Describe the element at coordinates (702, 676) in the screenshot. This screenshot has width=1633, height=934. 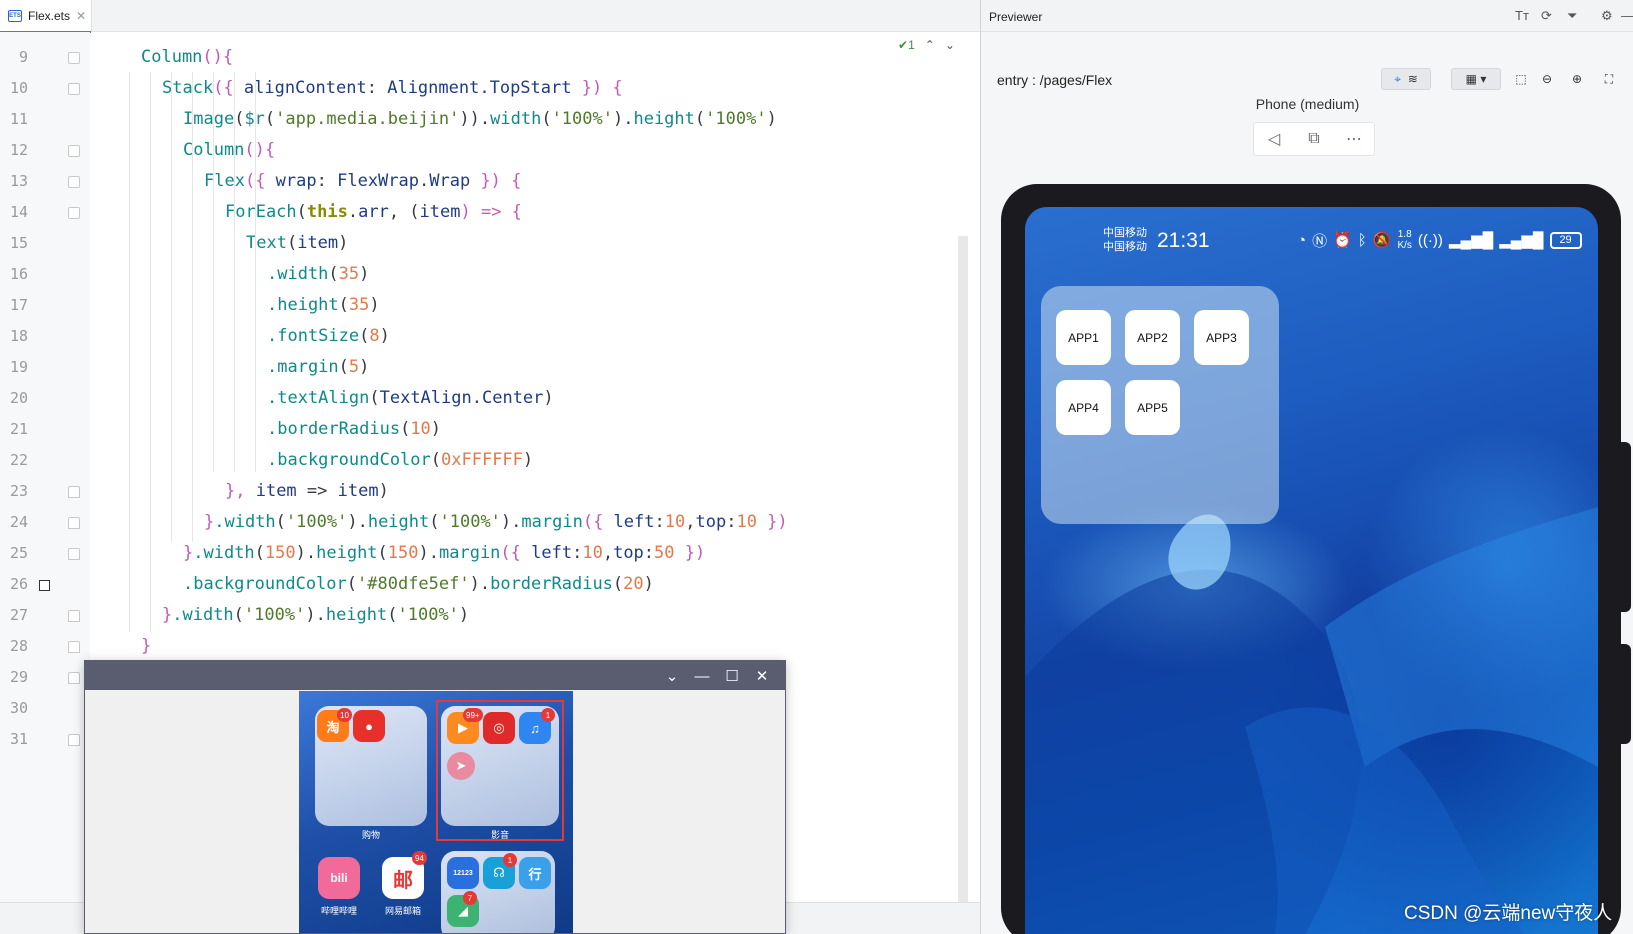
I see `minimize-icon: —` at that location.